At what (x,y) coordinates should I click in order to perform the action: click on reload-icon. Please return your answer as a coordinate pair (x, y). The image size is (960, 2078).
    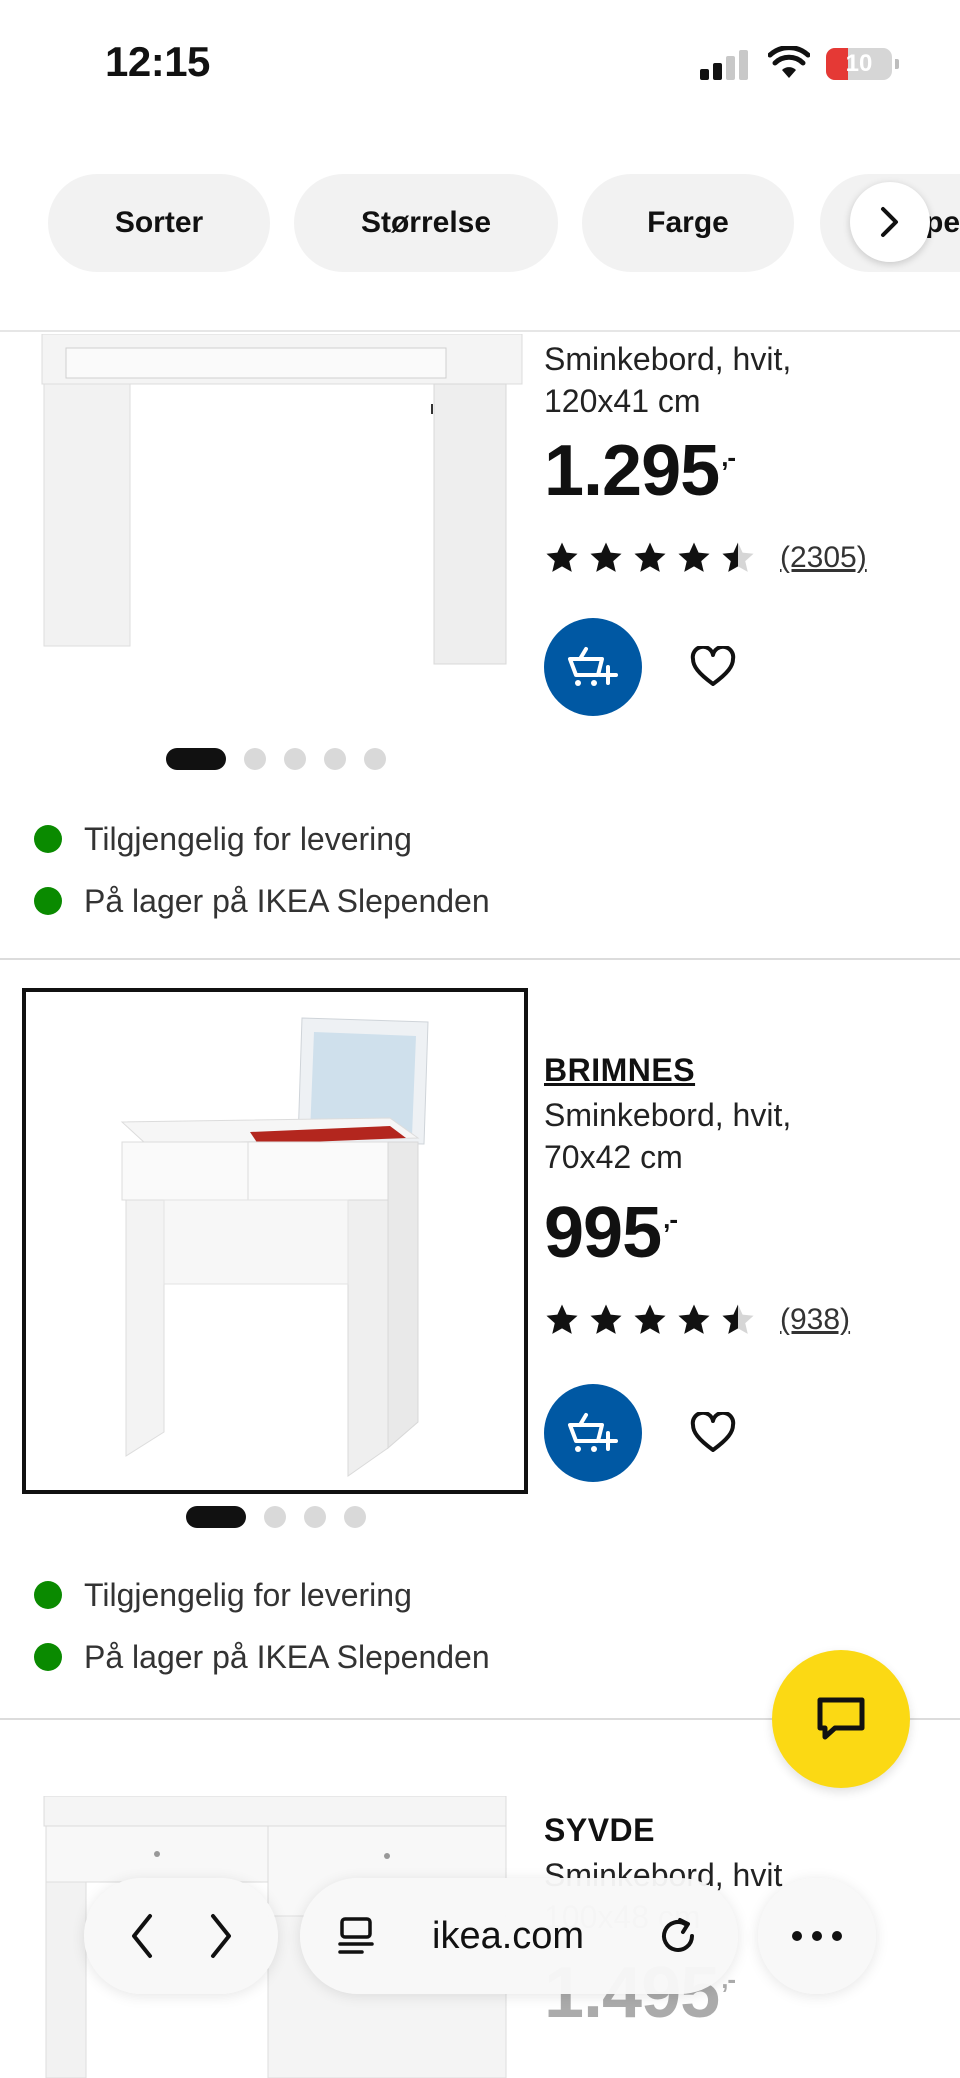
    Looking at the image, I should click on (678, 1936).